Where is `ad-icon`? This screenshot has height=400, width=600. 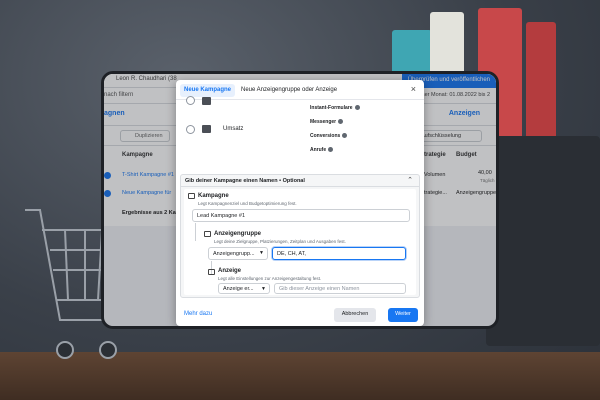
ad-icon is located at coordinates (211, 272).